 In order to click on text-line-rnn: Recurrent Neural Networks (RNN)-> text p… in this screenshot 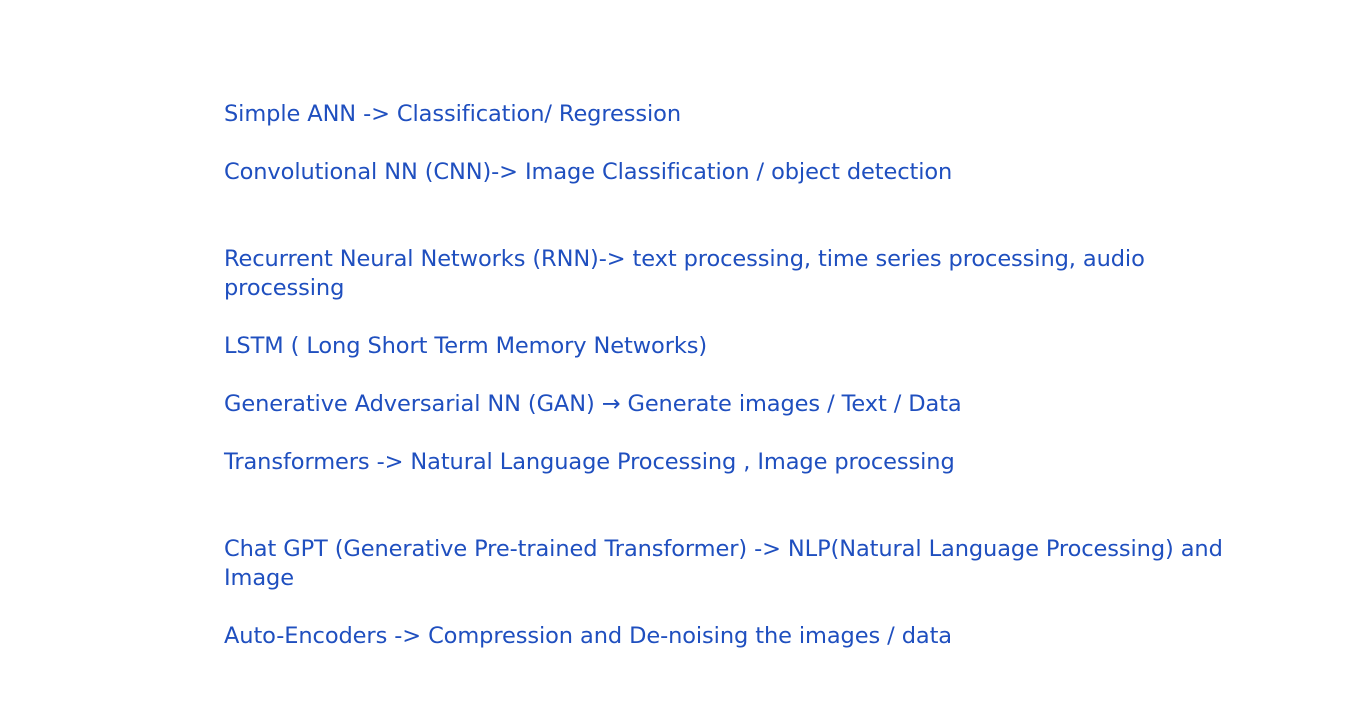, I will do `click(684, 273)`.